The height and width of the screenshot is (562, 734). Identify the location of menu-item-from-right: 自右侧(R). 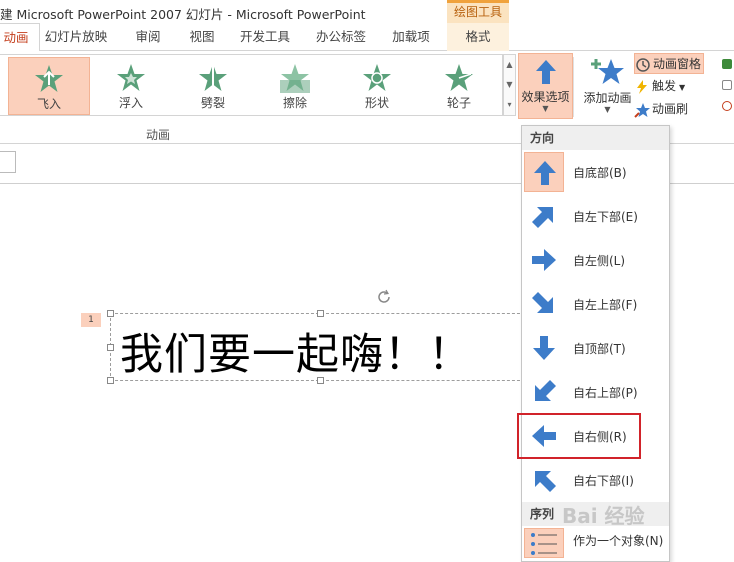
(579, 436).